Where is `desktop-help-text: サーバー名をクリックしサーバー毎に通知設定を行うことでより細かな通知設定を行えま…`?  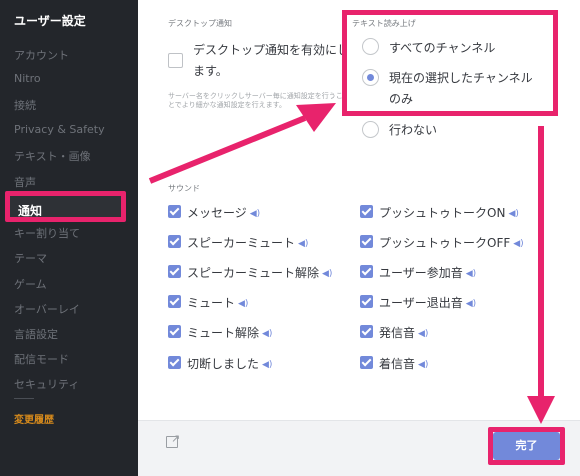
desktop-help-text: サーバー名をクリックしサーバー毎に通知設定を行うことでより細かな通知設定を行えま… is located at coordinates (255, 100).